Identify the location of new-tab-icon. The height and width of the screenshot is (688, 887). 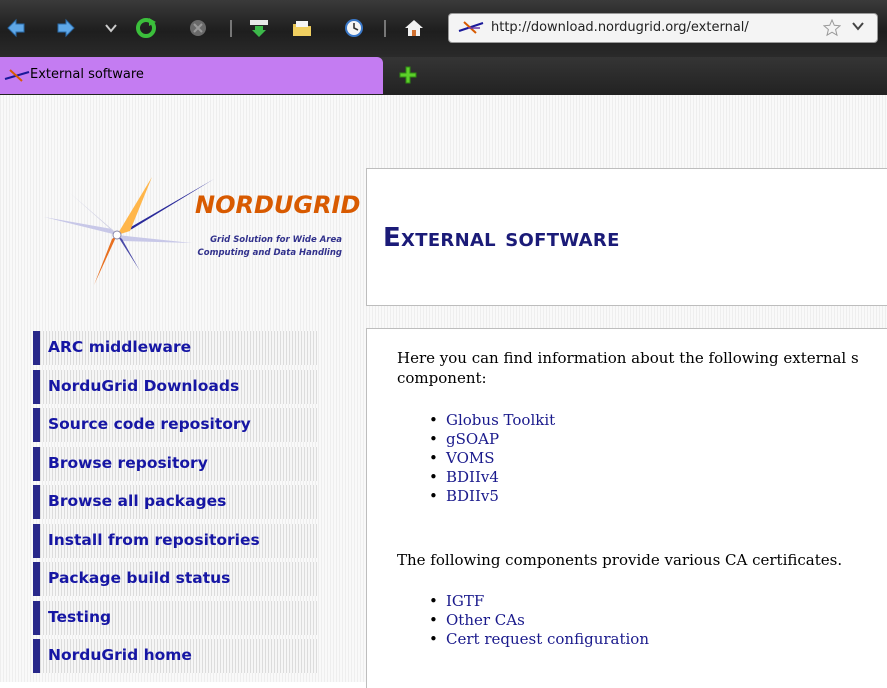
(408, 77).